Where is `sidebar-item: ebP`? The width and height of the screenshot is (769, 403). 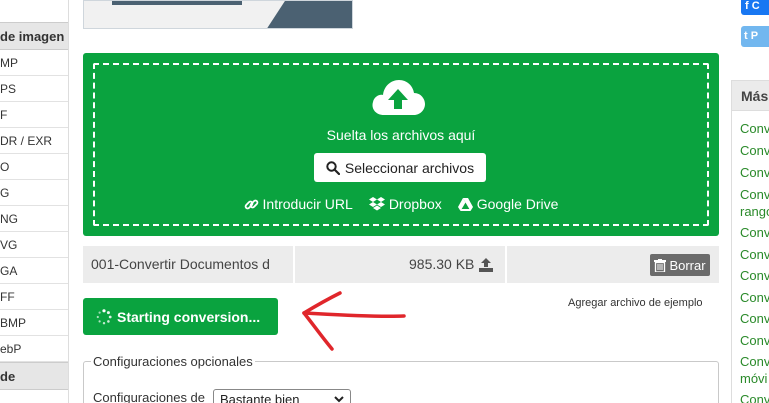 sidebar-item: ebP is located at coordinates (34, 349).